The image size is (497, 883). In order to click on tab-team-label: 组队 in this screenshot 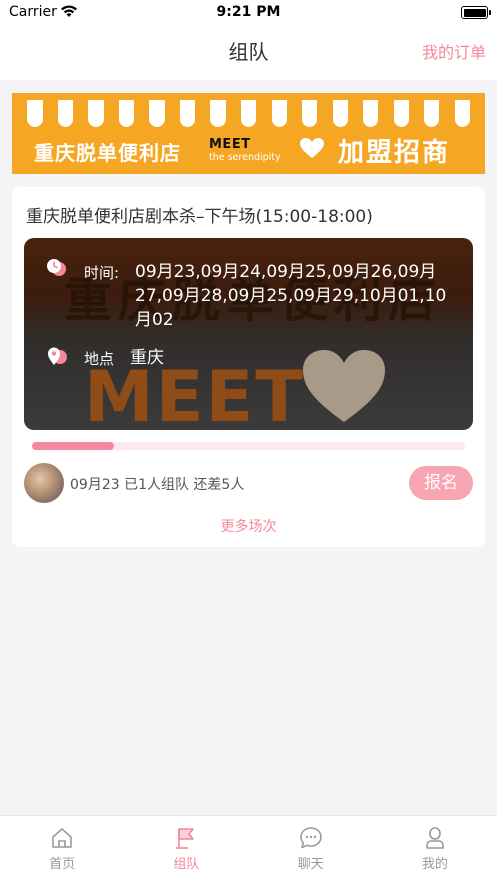, I will do `click(186, 864)`.